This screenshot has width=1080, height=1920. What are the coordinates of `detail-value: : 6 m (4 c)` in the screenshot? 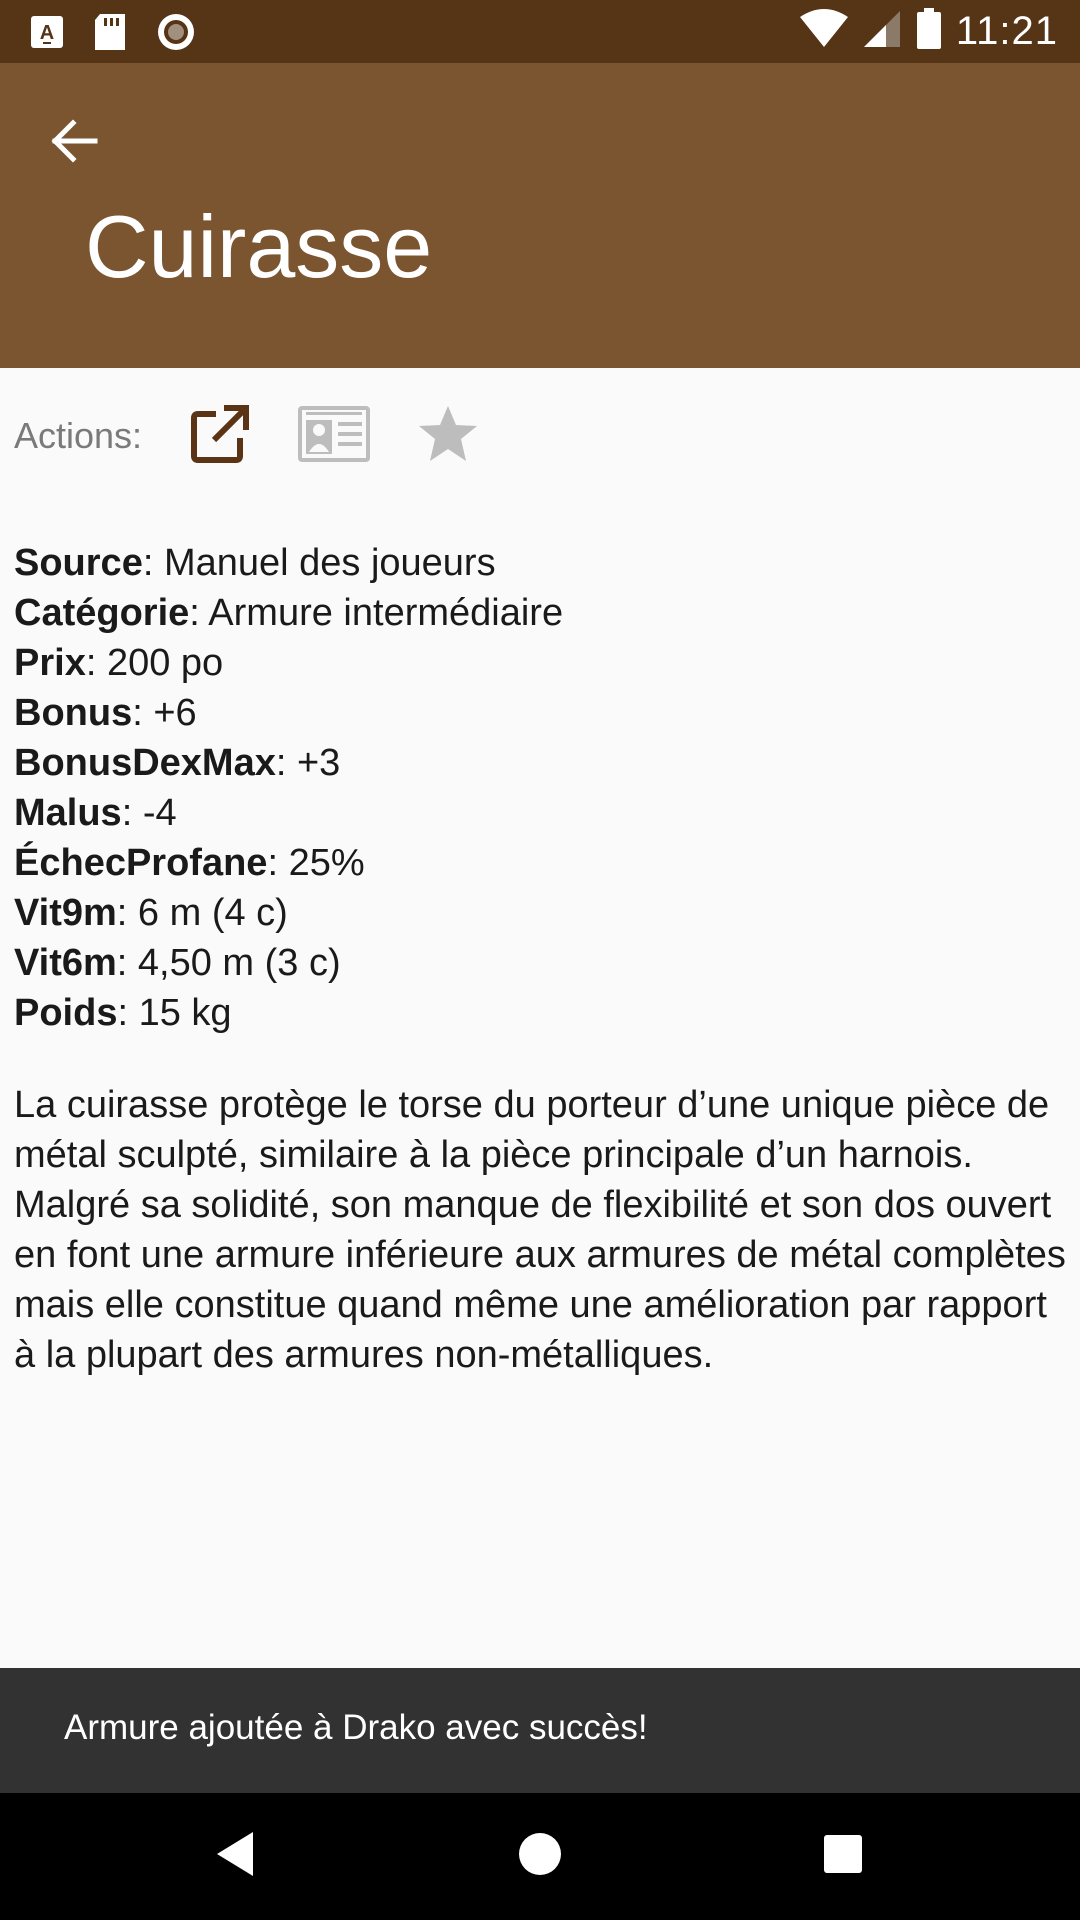 It's located at (202, 913).